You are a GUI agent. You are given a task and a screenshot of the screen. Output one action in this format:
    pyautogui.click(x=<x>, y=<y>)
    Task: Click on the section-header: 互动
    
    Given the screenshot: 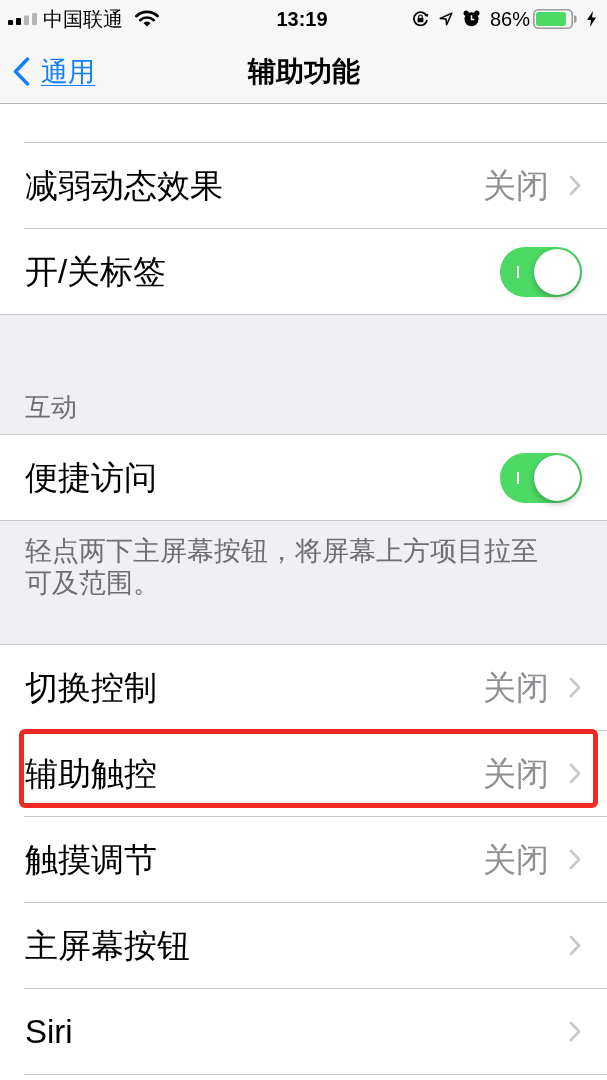 What is the action you would take?
    pyautogui.click(x=51, y=407)
    